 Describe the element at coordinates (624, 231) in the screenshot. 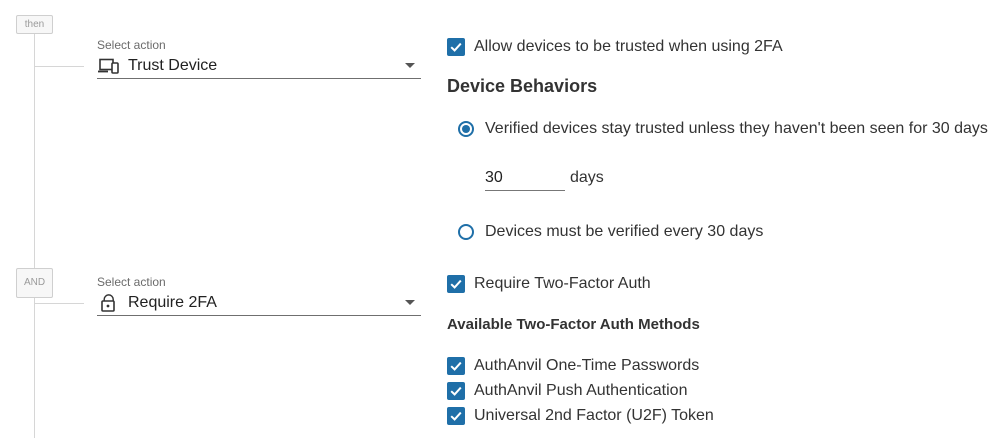

I see `radio-reverify-label: Devices must be verified every 30 days` at that location.